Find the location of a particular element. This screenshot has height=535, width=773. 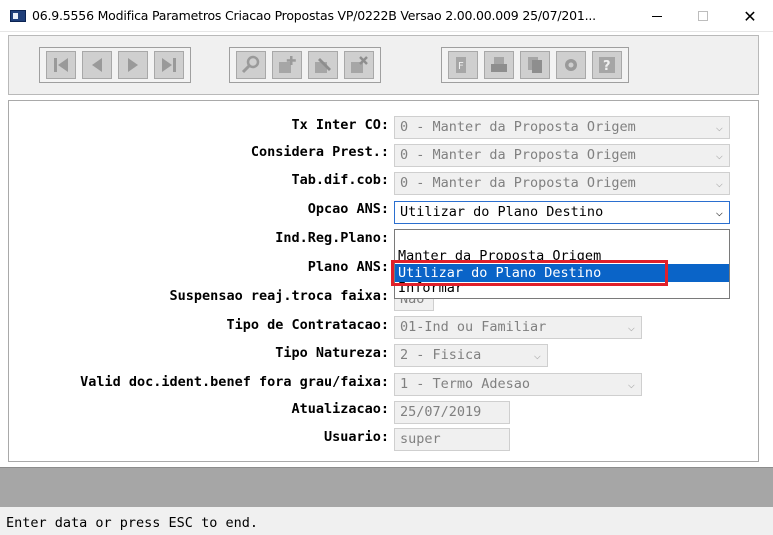

filter-icon: F is located at coordinates (461, 65).